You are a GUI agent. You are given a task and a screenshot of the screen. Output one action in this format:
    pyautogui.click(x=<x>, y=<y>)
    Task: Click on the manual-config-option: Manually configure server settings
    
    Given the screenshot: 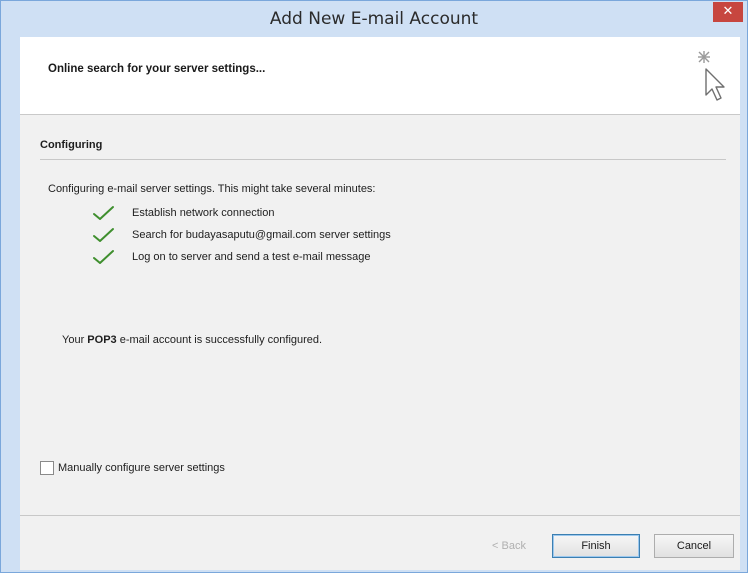 What is the action you would take?
    pyautogui.click(x=132, y=468)
    